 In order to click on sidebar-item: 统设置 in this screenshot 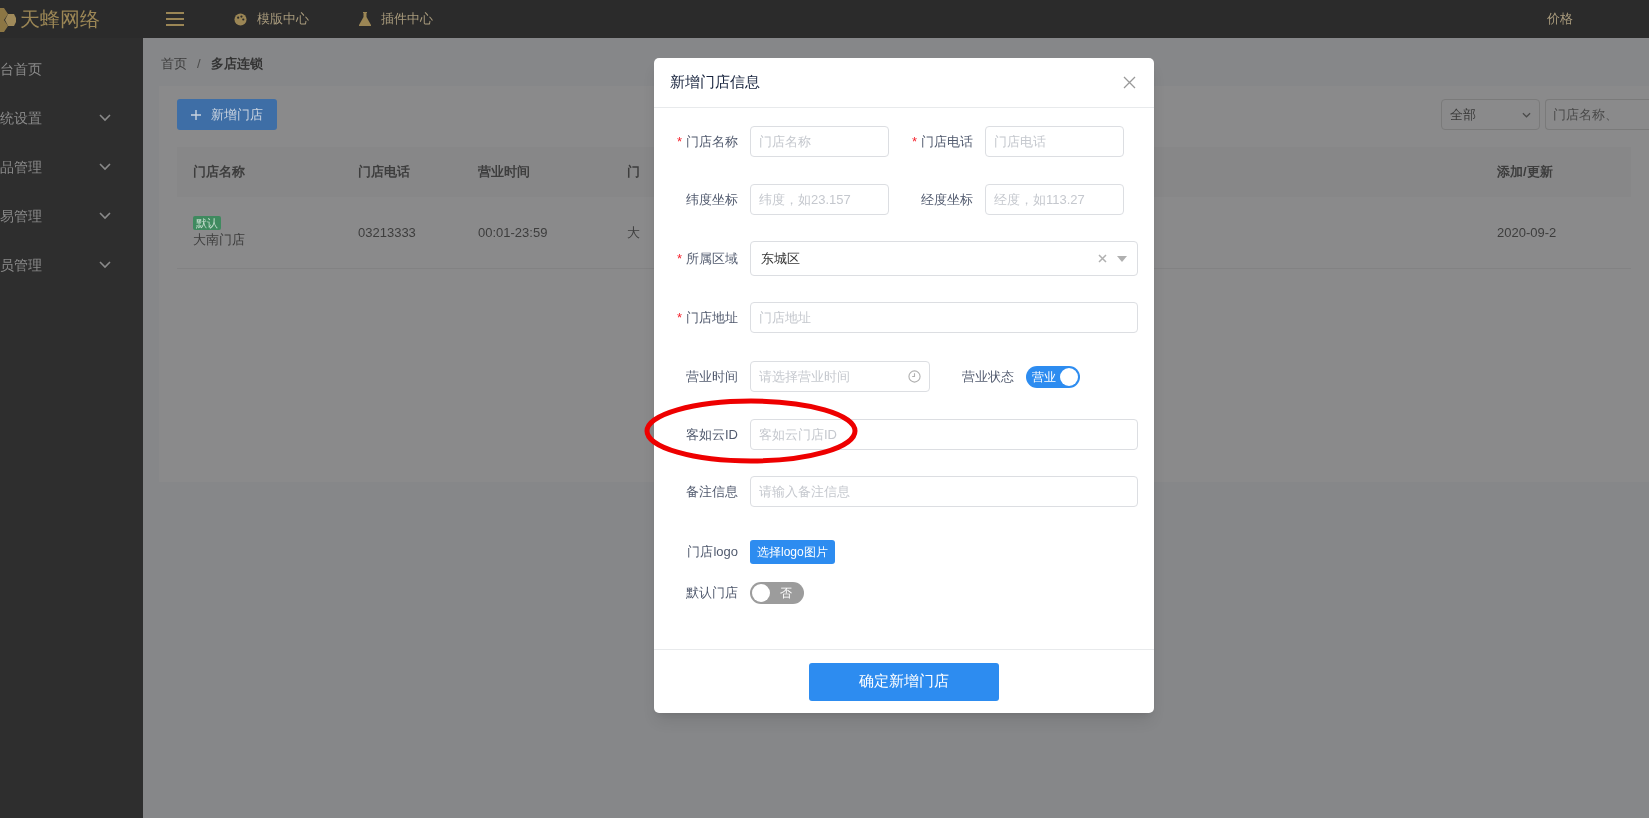, I will do `click(71, 118)`.